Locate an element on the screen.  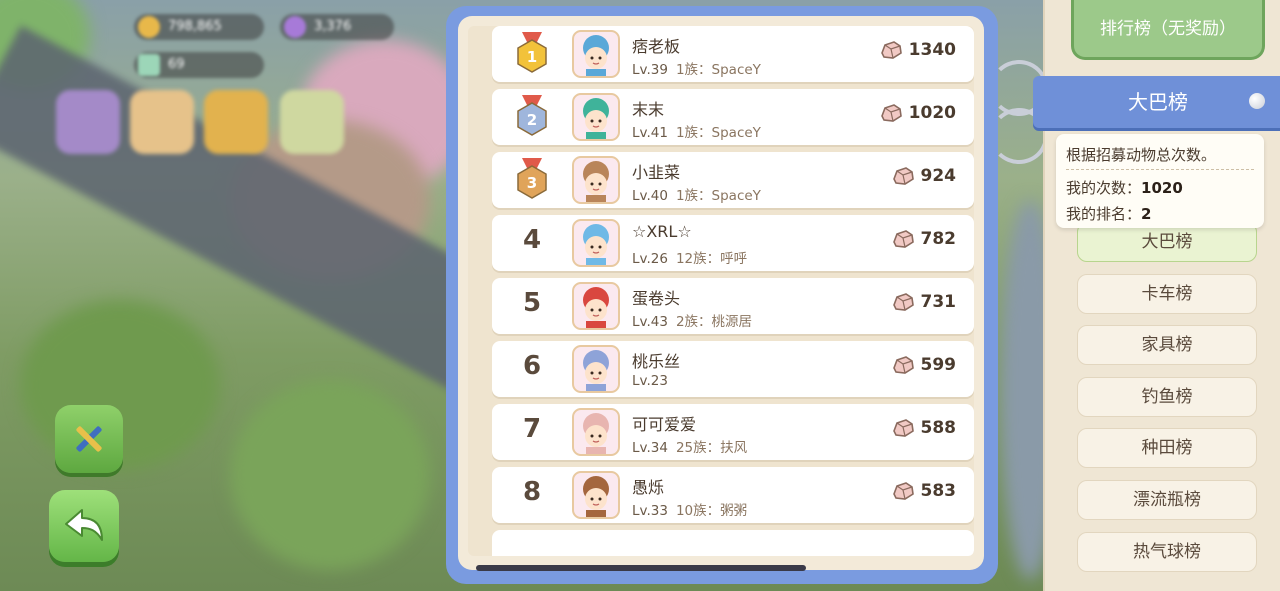
ranking-row: 5 蛋卷头 Lv.43 2族：桃源居 731 is located at coordinates (733, 306).